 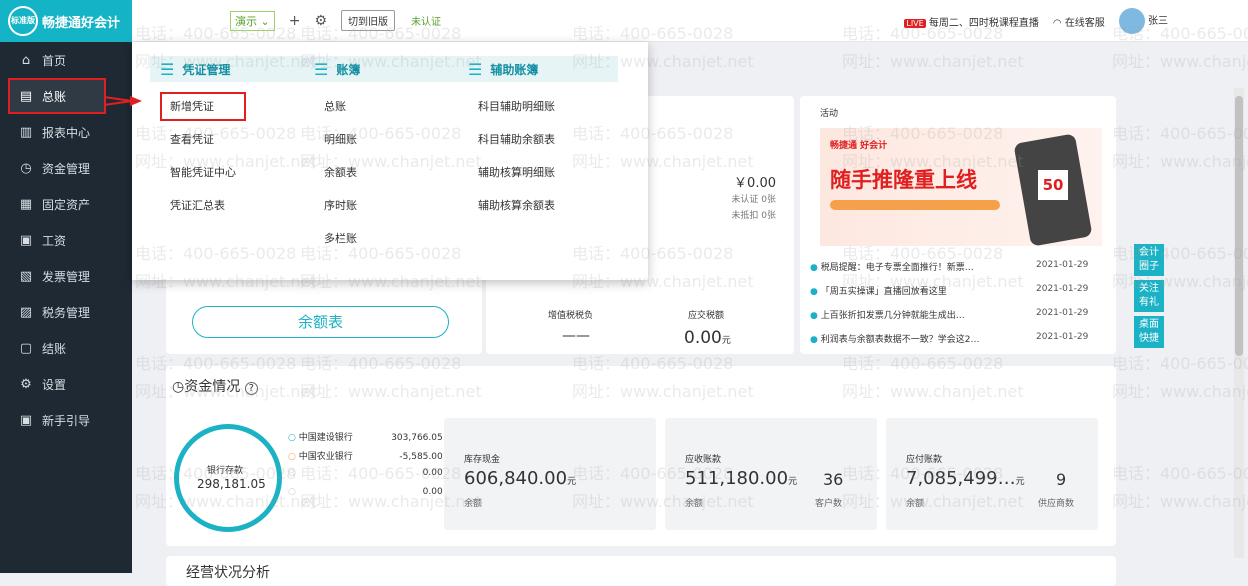 I want to click on sidebar-item-8: ▢ 结账, so click(x=66, y=348).